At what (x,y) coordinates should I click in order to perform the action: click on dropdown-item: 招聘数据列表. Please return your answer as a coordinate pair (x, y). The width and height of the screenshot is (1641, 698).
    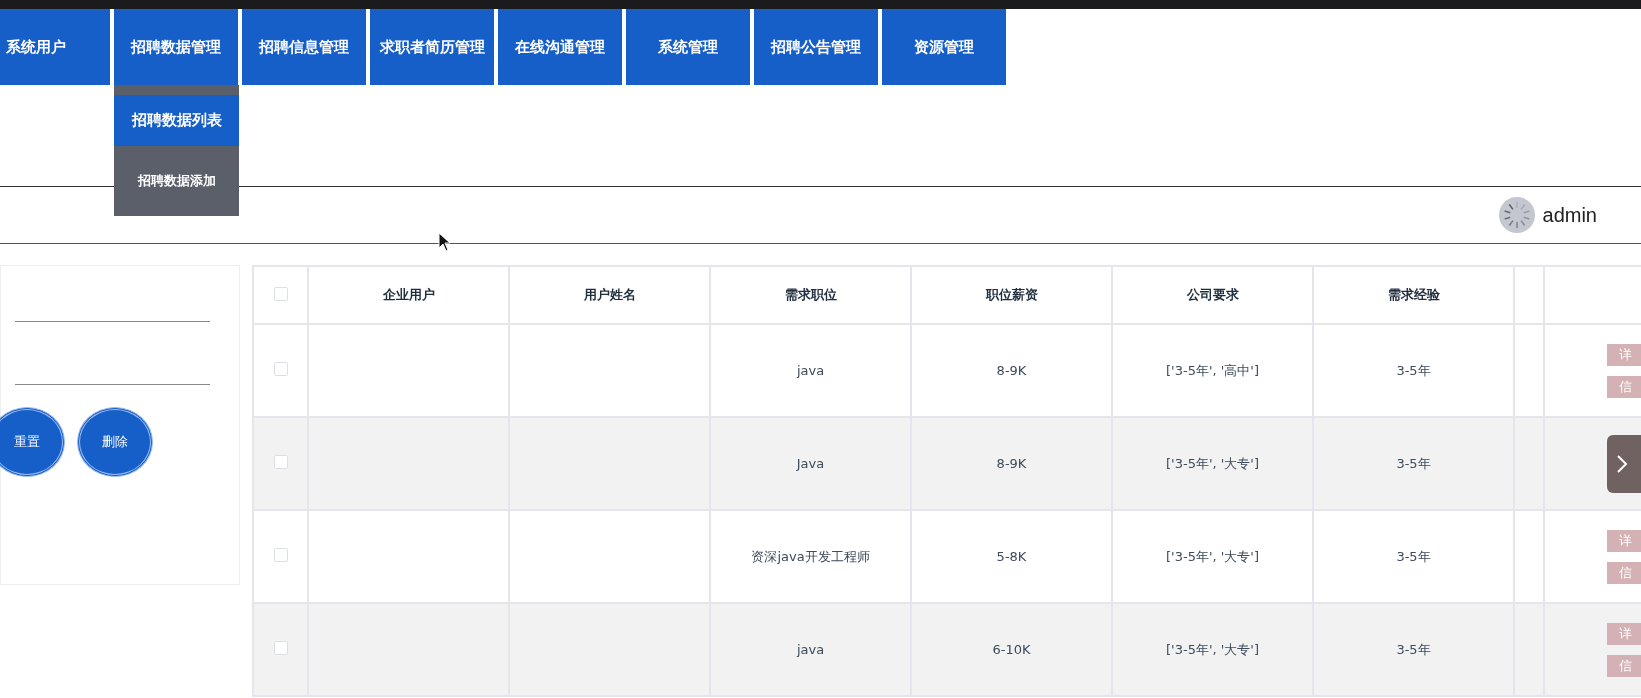
    Looking at the image, I should click on (176, 120).